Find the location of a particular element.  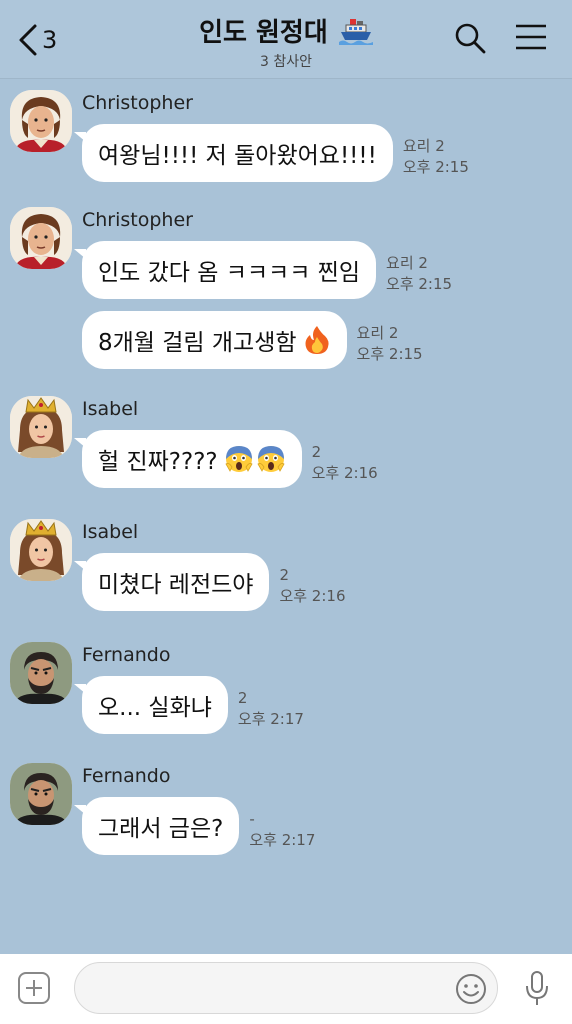

message-text: 인도 갔다 옴 ㅋㅋㅋㅋ 찐임 is located at coordinates (229, 273).